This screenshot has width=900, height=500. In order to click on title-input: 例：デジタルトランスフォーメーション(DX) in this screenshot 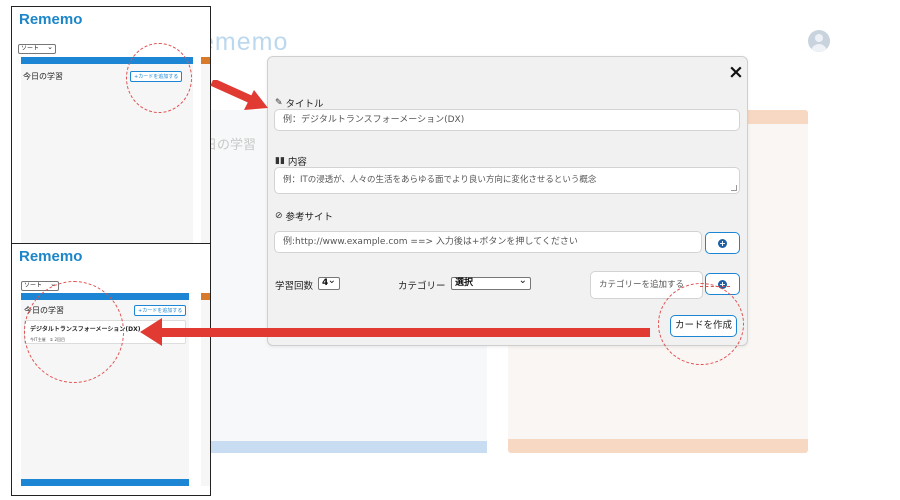, I will do `click(507, 120)`.